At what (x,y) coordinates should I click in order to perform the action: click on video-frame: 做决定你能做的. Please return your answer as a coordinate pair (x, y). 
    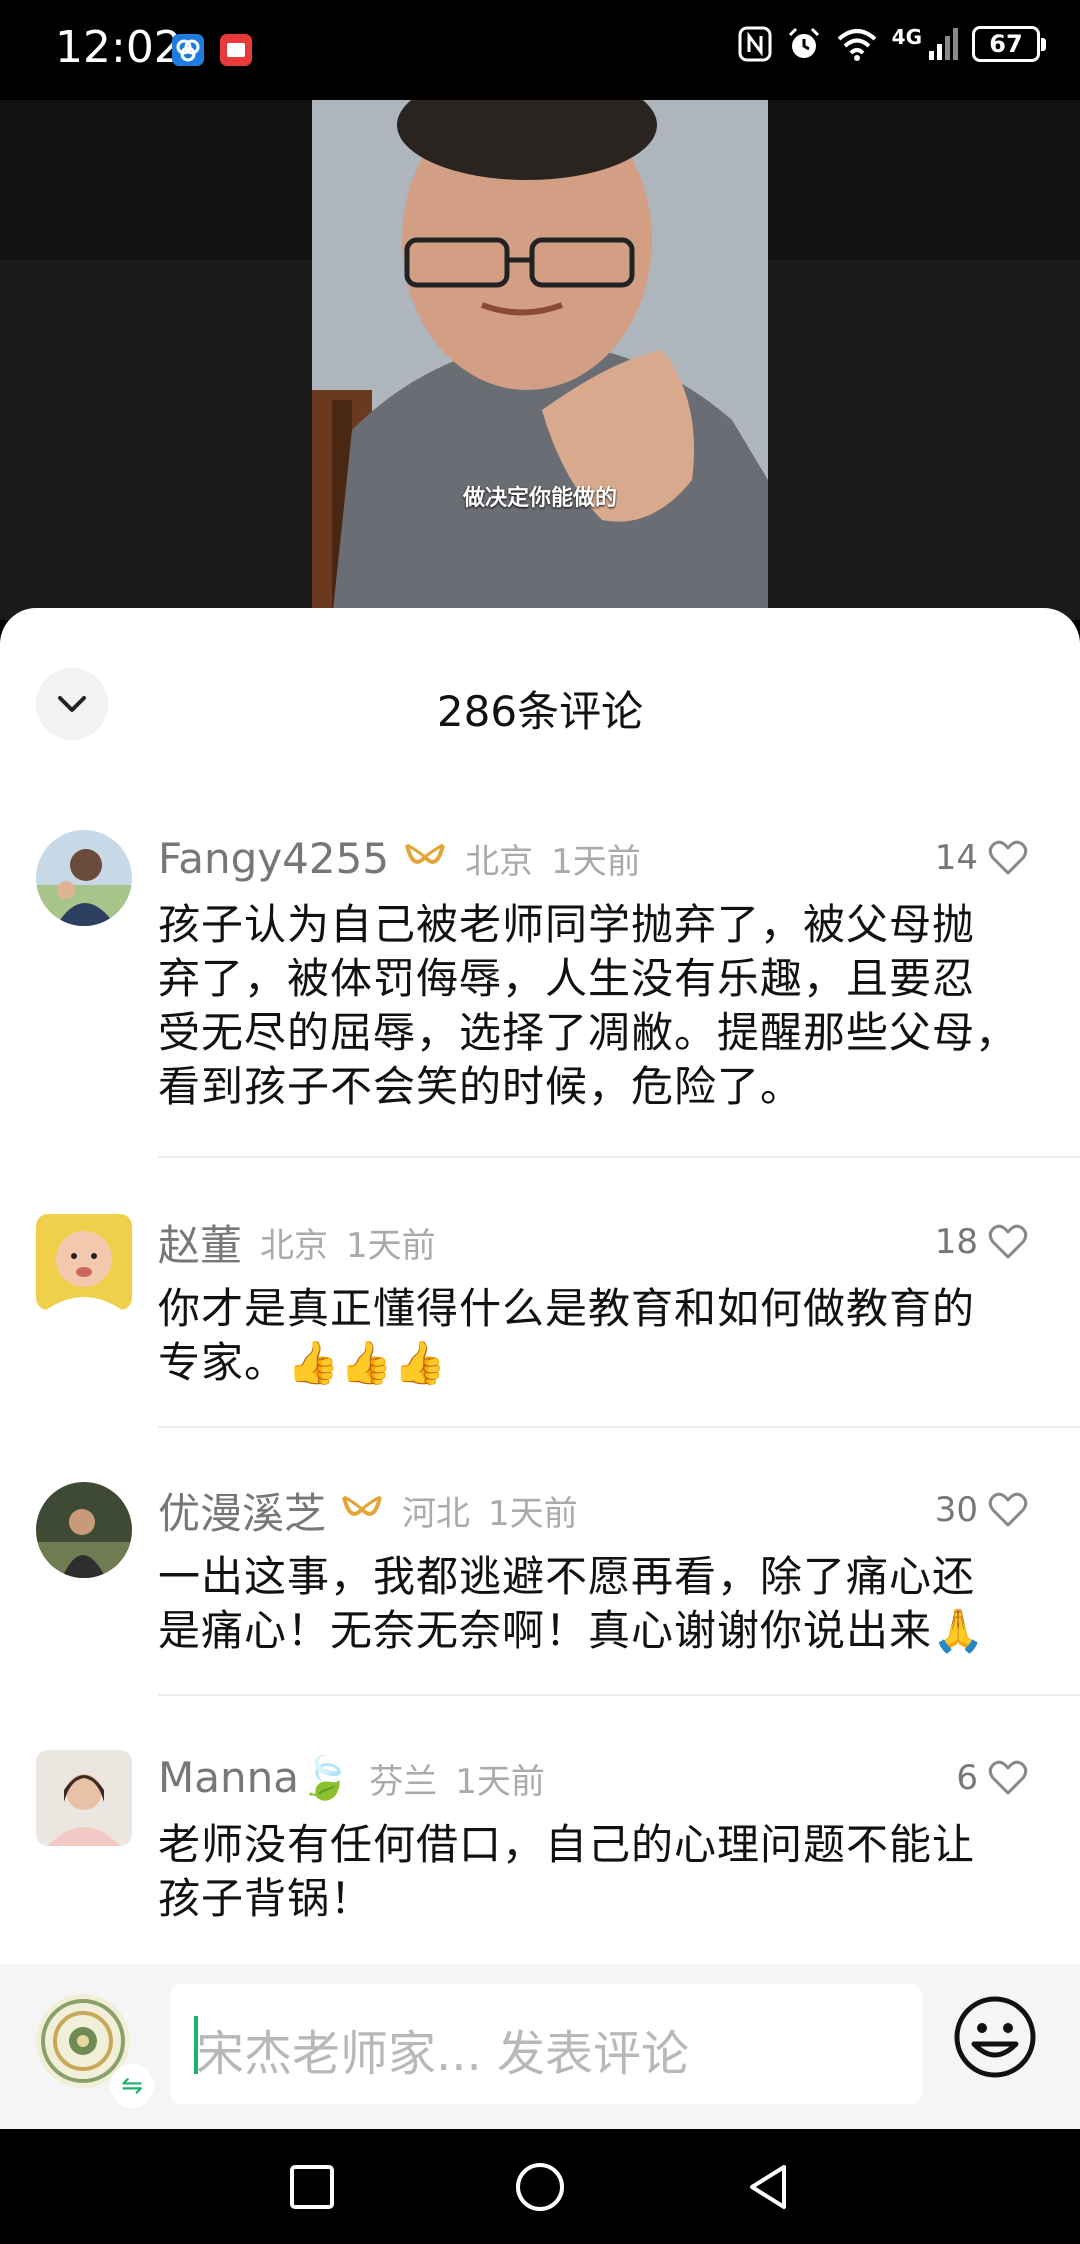
    Looking at the image, I should click on (540, 360).